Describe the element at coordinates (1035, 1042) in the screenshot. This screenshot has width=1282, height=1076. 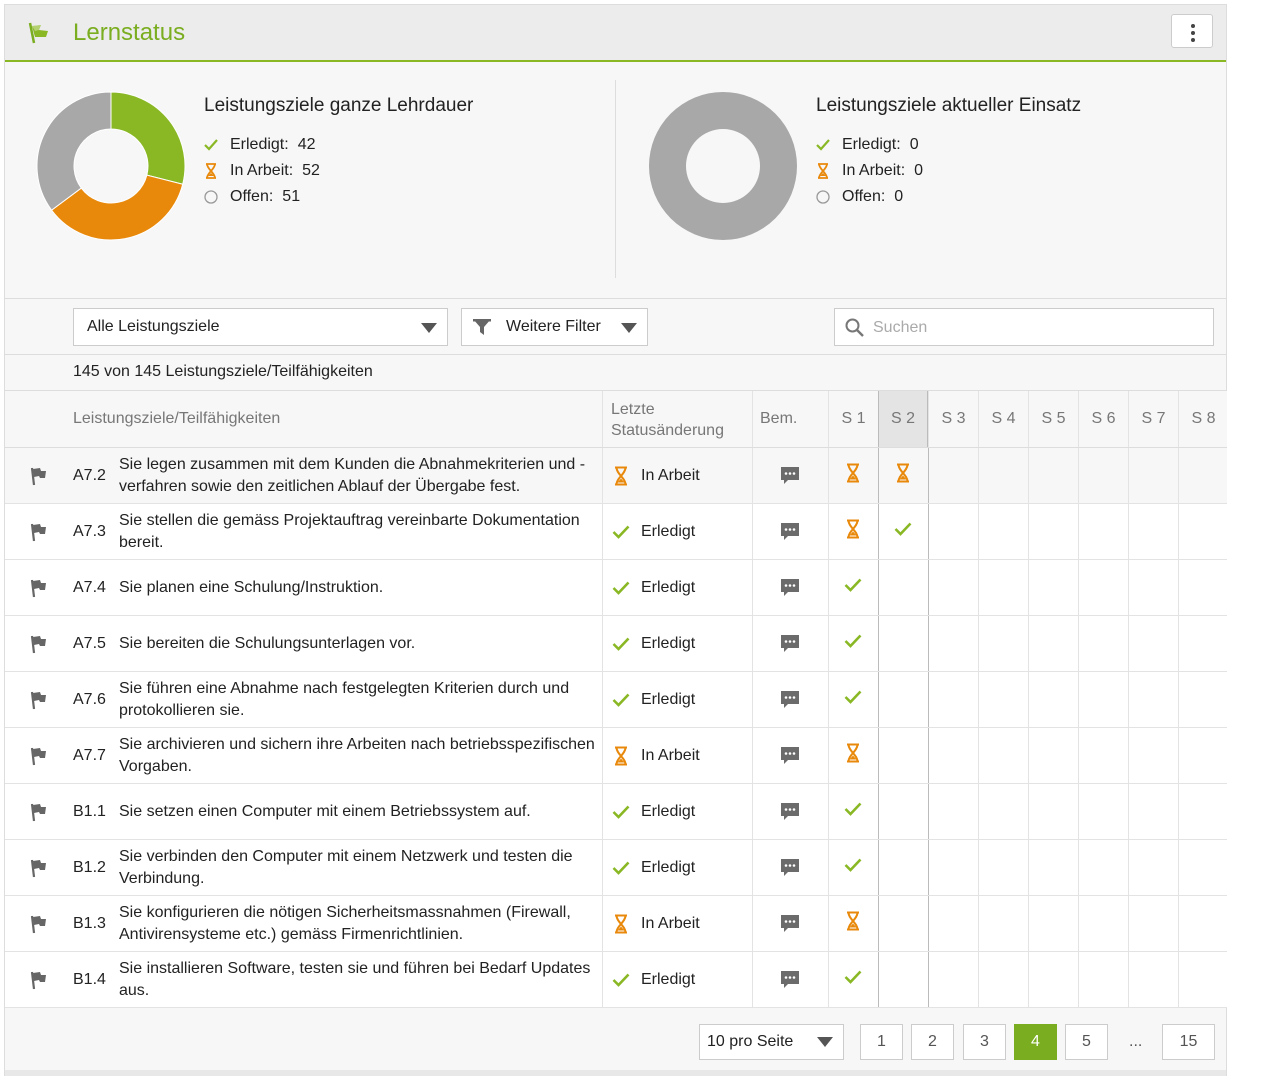
I see `page-button: 4` at that location.